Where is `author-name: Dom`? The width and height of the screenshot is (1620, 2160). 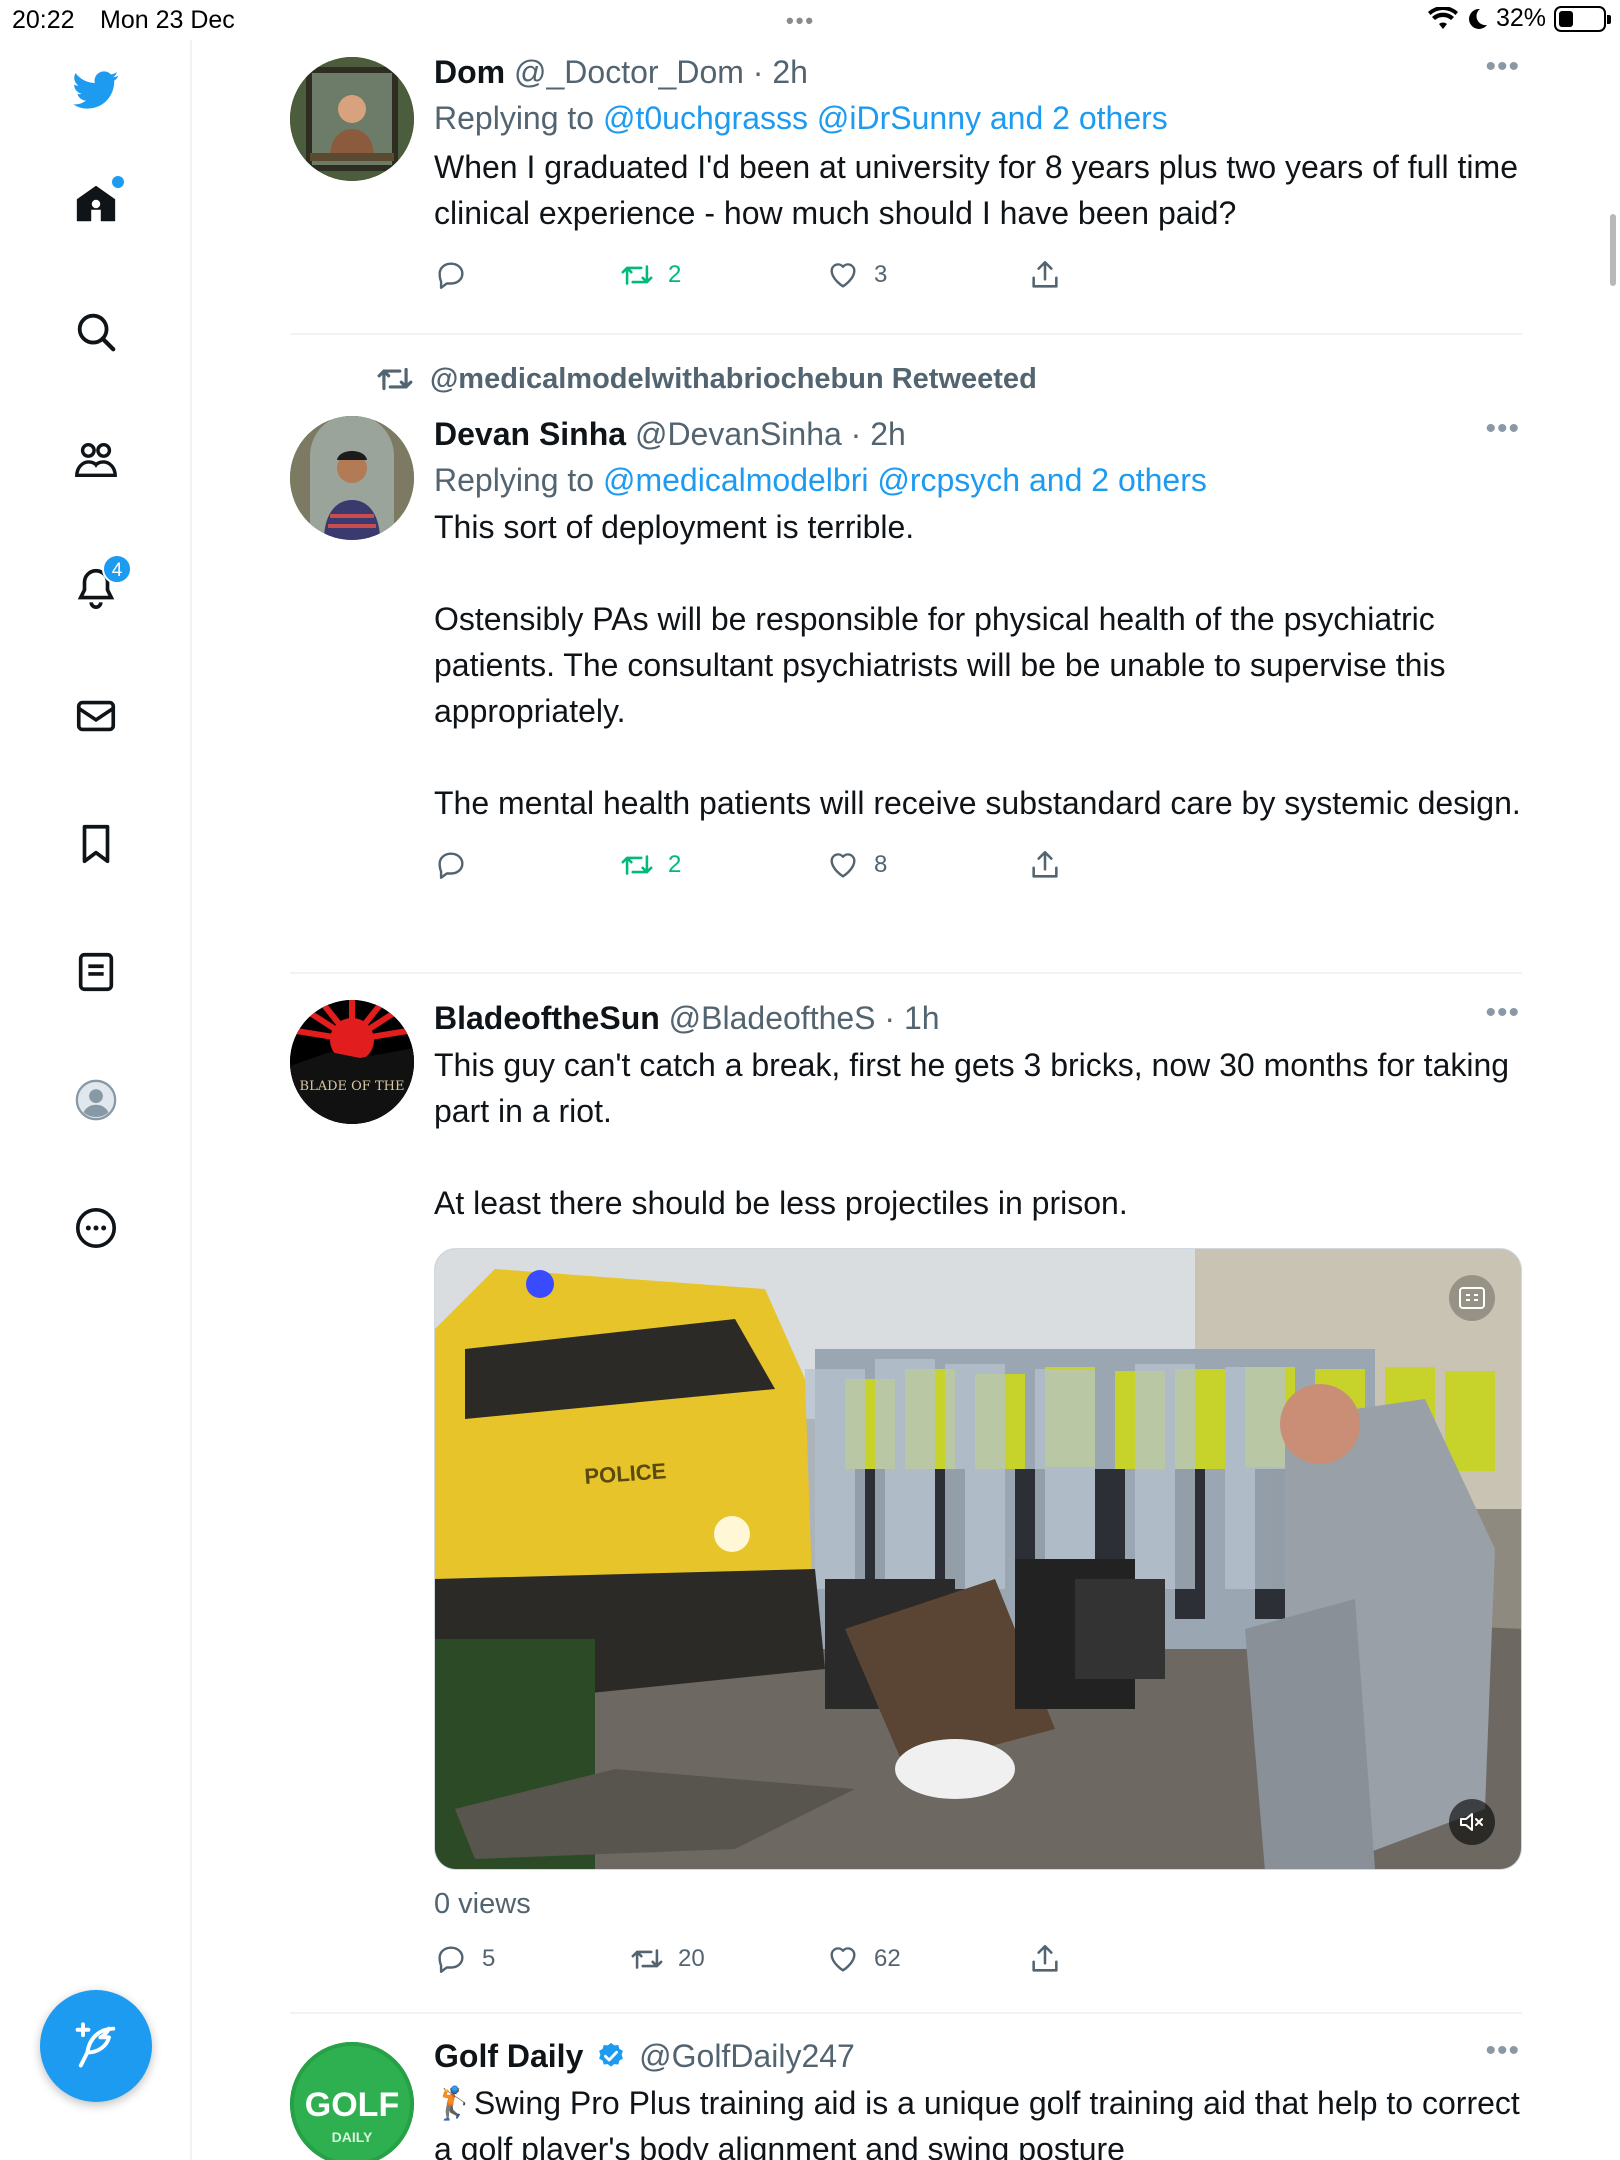
author-name: Dom is located at coordinates (469, 72).